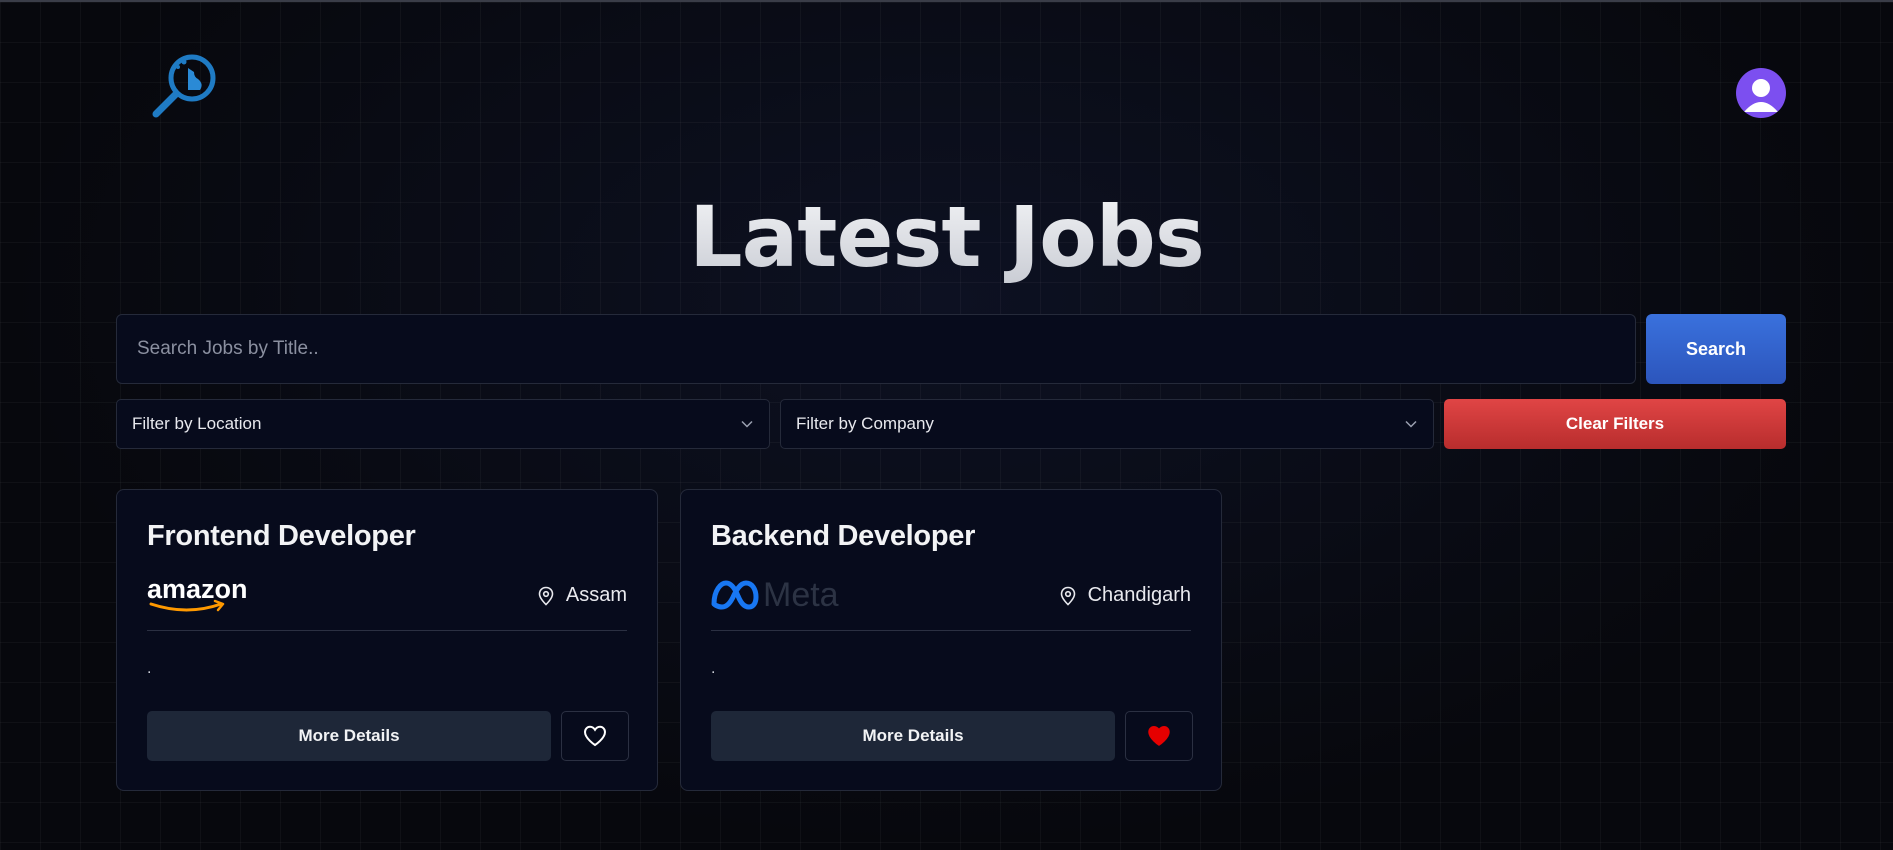 The height and width of the screenshot is (850, 1893). I want to click on logo-icon, so click(185, 84).